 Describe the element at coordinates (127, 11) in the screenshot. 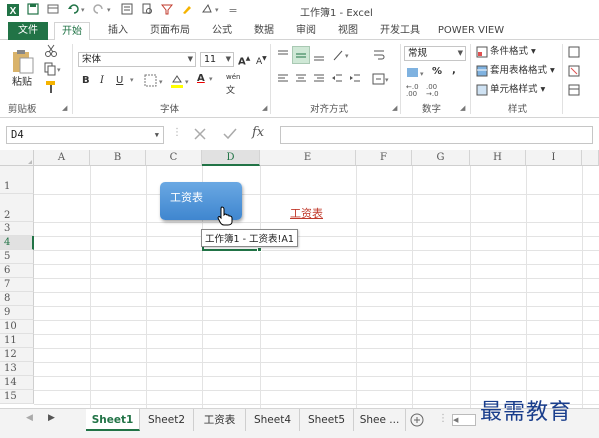

I see `form-icon` at that location.